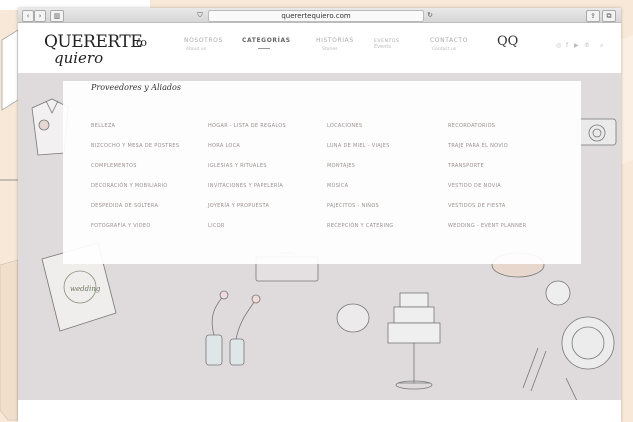  Describe the element at coordinates (587, 45) in the screenshot. I see `pinterest-icon: ℗` at that location.